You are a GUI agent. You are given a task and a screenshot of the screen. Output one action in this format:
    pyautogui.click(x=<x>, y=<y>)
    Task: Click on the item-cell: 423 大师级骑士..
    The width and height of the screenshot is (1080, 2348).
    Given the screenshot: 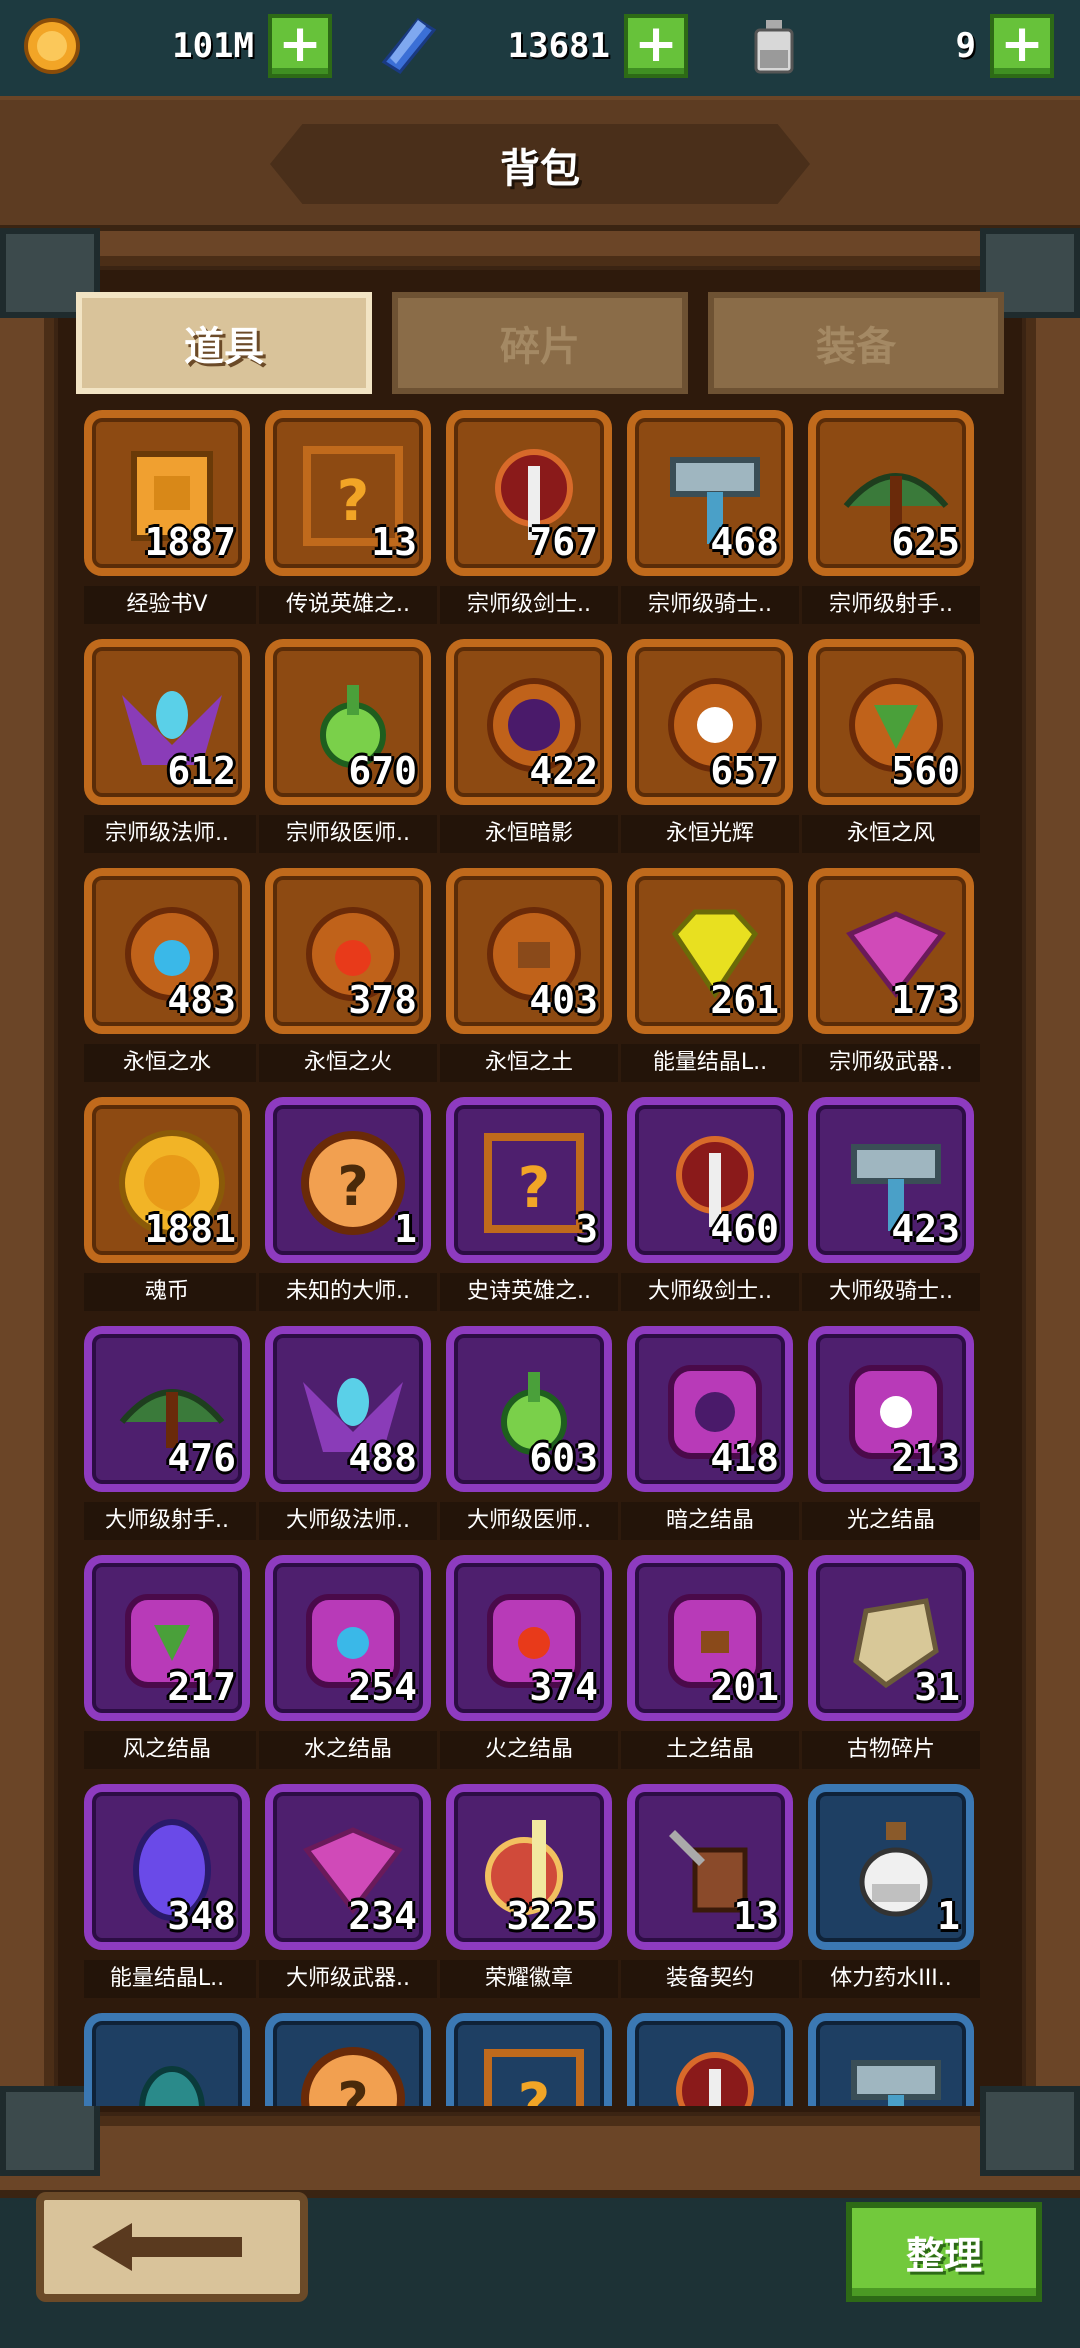 What is the action you would take?
    pyautogui.click(x=891, y=1207)
    